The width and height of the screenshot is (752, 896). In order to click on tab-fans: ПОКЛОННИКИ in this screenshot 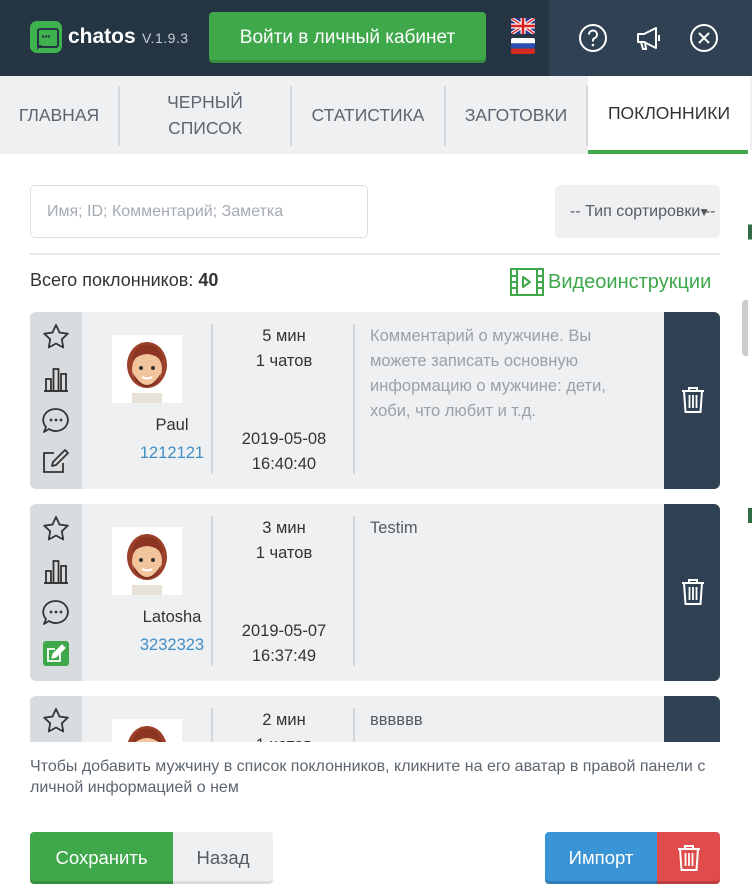, I will do `click(669, 115)`.